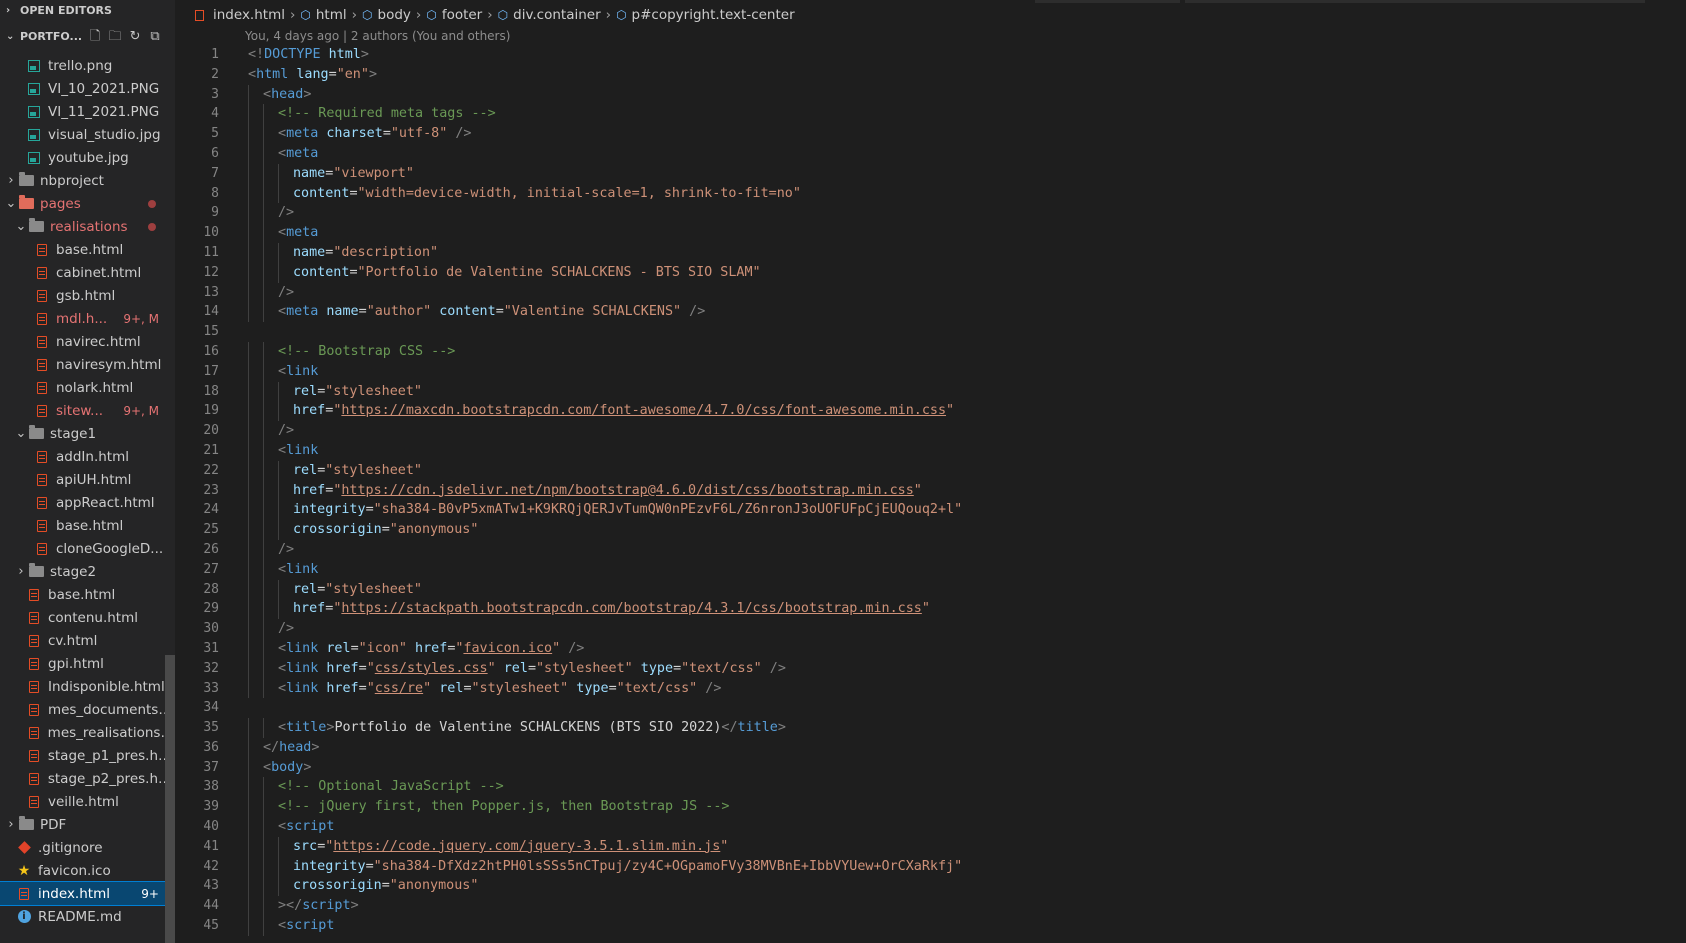 Image resolution: width=1686 pixels, height=943 pixels. Describe the element at coordinates (930, 134) in the screenshot. I see `code-line: 5 <meta charset="utf-8" />` at that location.